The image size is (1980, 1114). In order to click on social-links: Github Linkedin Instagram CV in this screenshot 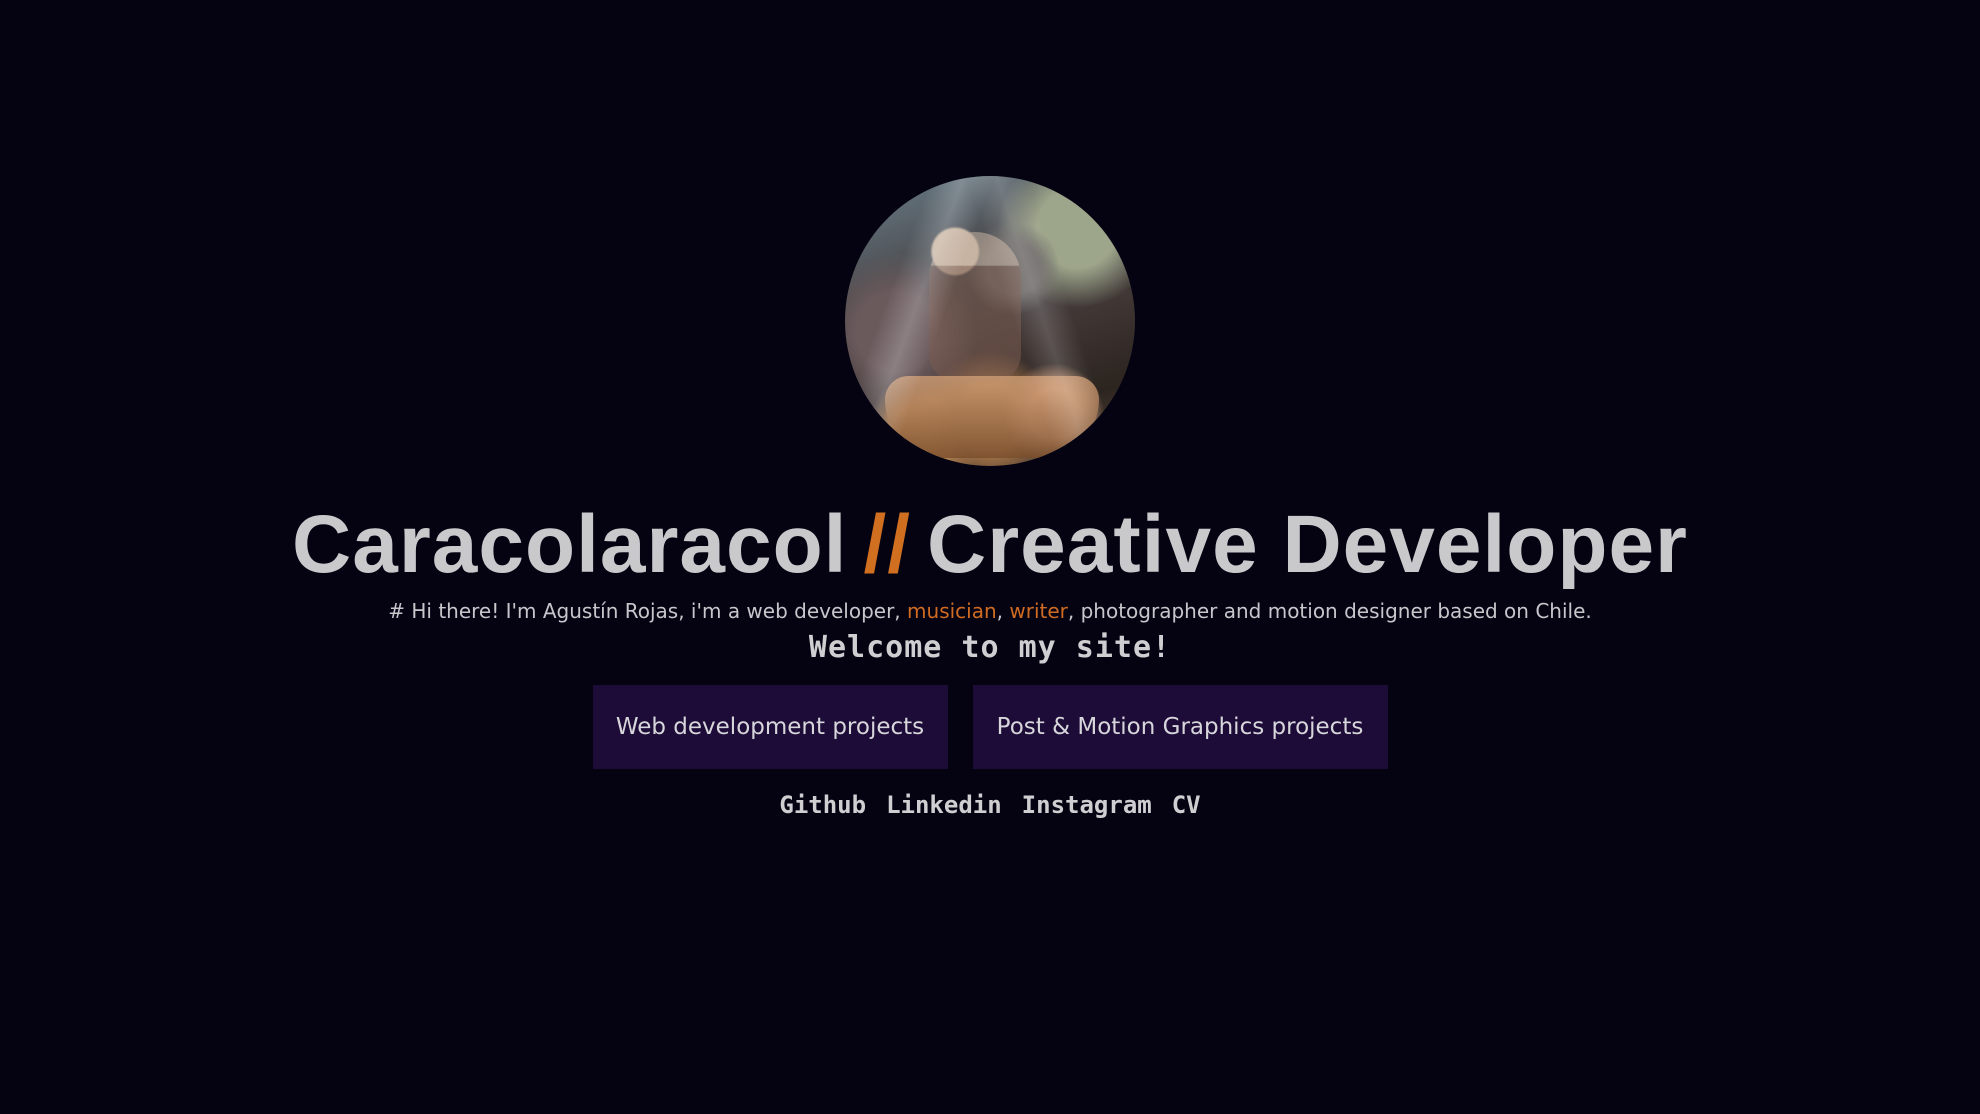, I will do `click(989, 805)`.